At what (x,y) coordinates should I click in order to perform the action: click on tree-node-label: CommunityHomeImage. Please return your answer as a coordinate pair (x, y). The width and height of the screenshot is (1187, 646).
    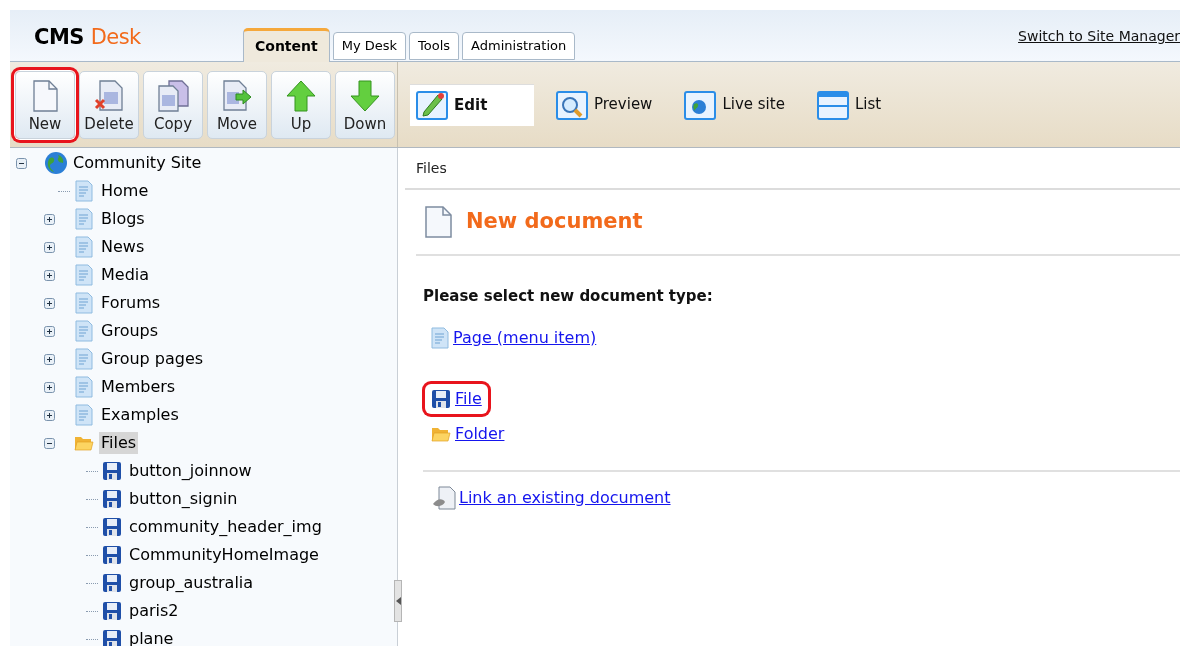
    Looking at the image, I should click on (224, 555).